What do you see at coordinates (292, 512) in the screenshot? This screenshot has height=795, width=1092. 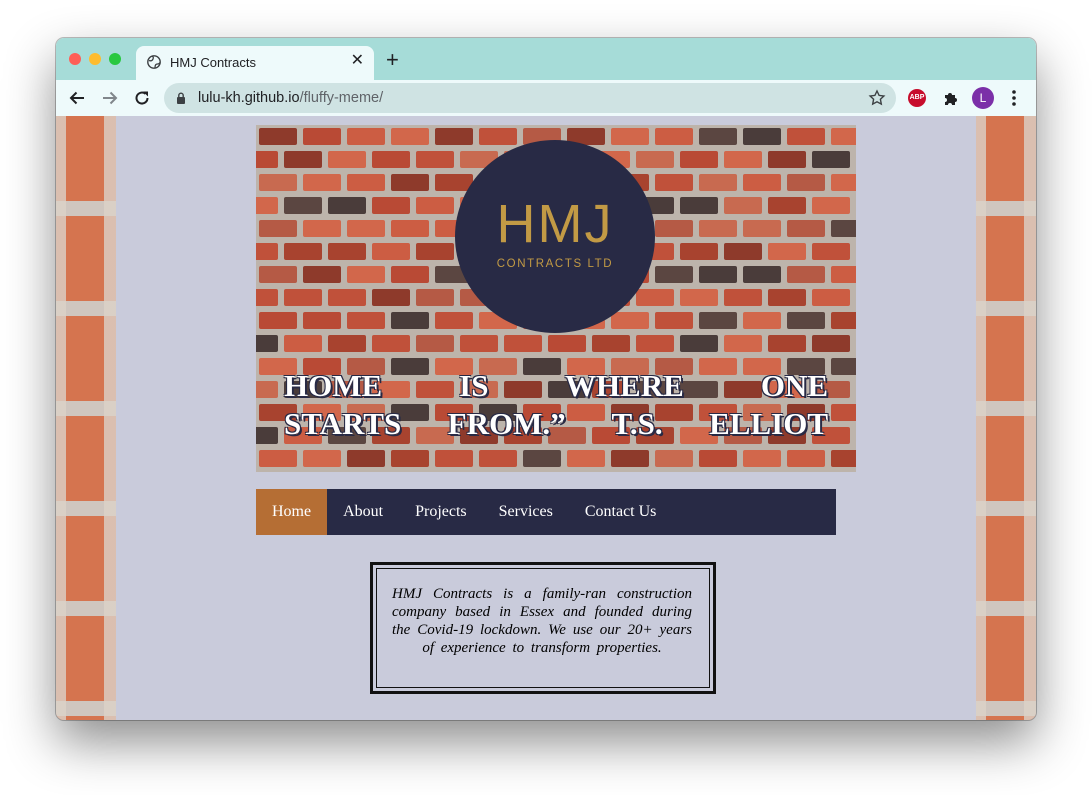 I see `nav-home: Home` at bounding box center [292, 512].